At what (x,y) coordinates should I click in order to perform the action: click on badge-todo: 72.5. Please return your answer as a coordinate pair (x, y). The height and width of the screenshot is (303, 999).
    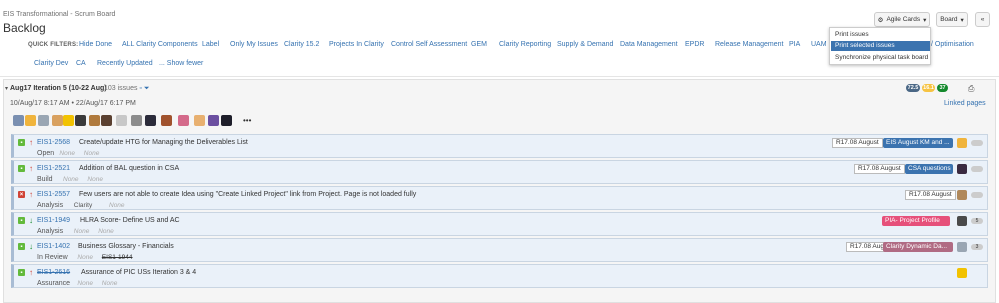
    Looking at the image, I should click on (913, 88).